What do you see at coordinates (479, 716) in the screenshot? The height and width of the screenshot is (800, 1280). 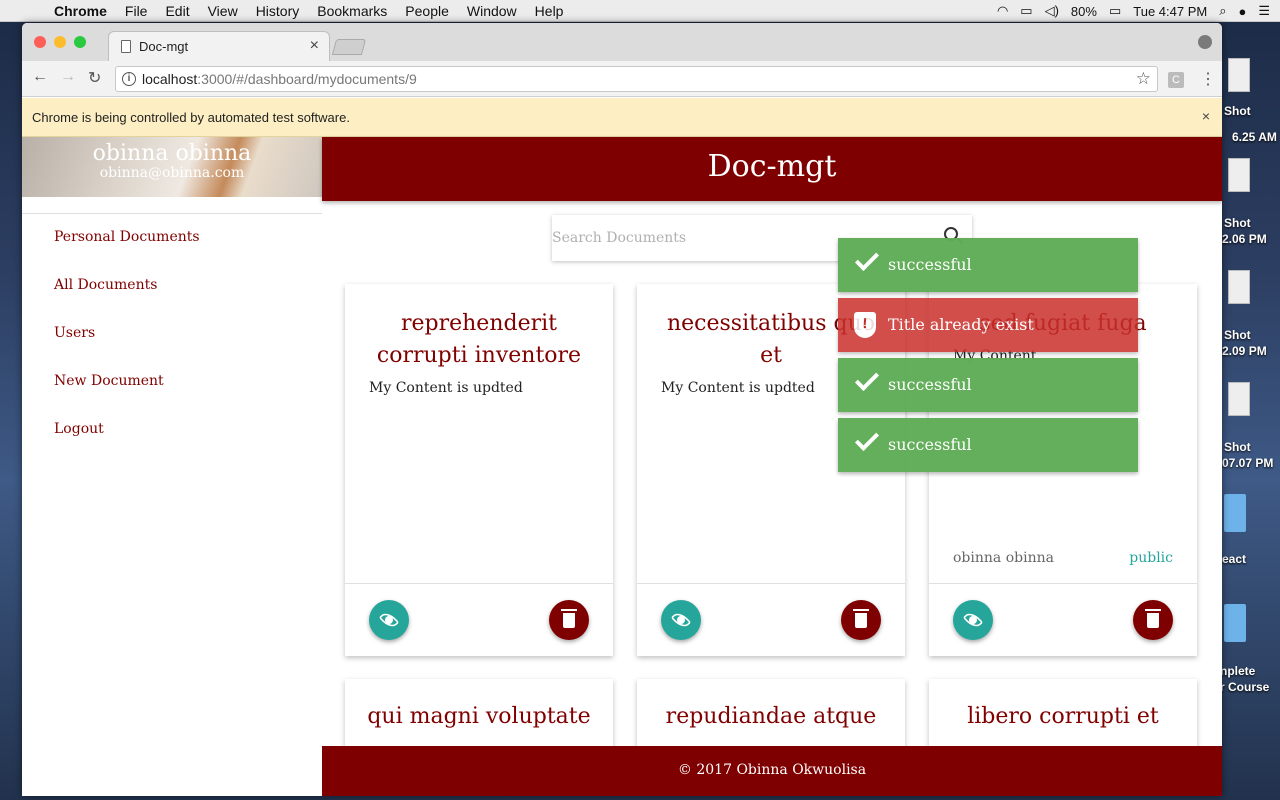 I see `document-title: qui magni voluptate` at bounding box center [479, 716].